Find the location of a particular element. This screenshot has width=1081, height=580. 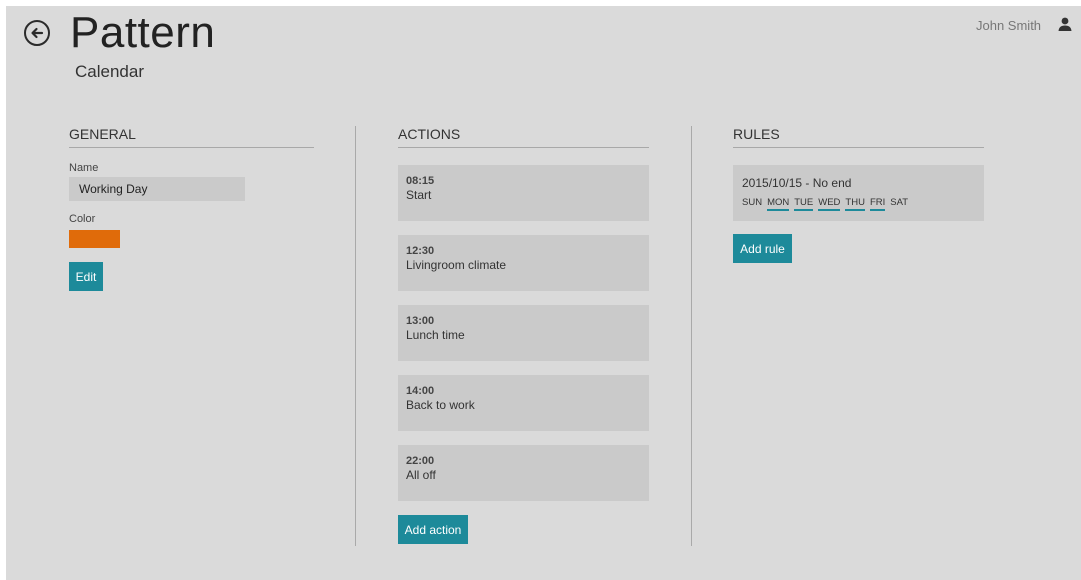

back-button is located at coordinates (37, 33).